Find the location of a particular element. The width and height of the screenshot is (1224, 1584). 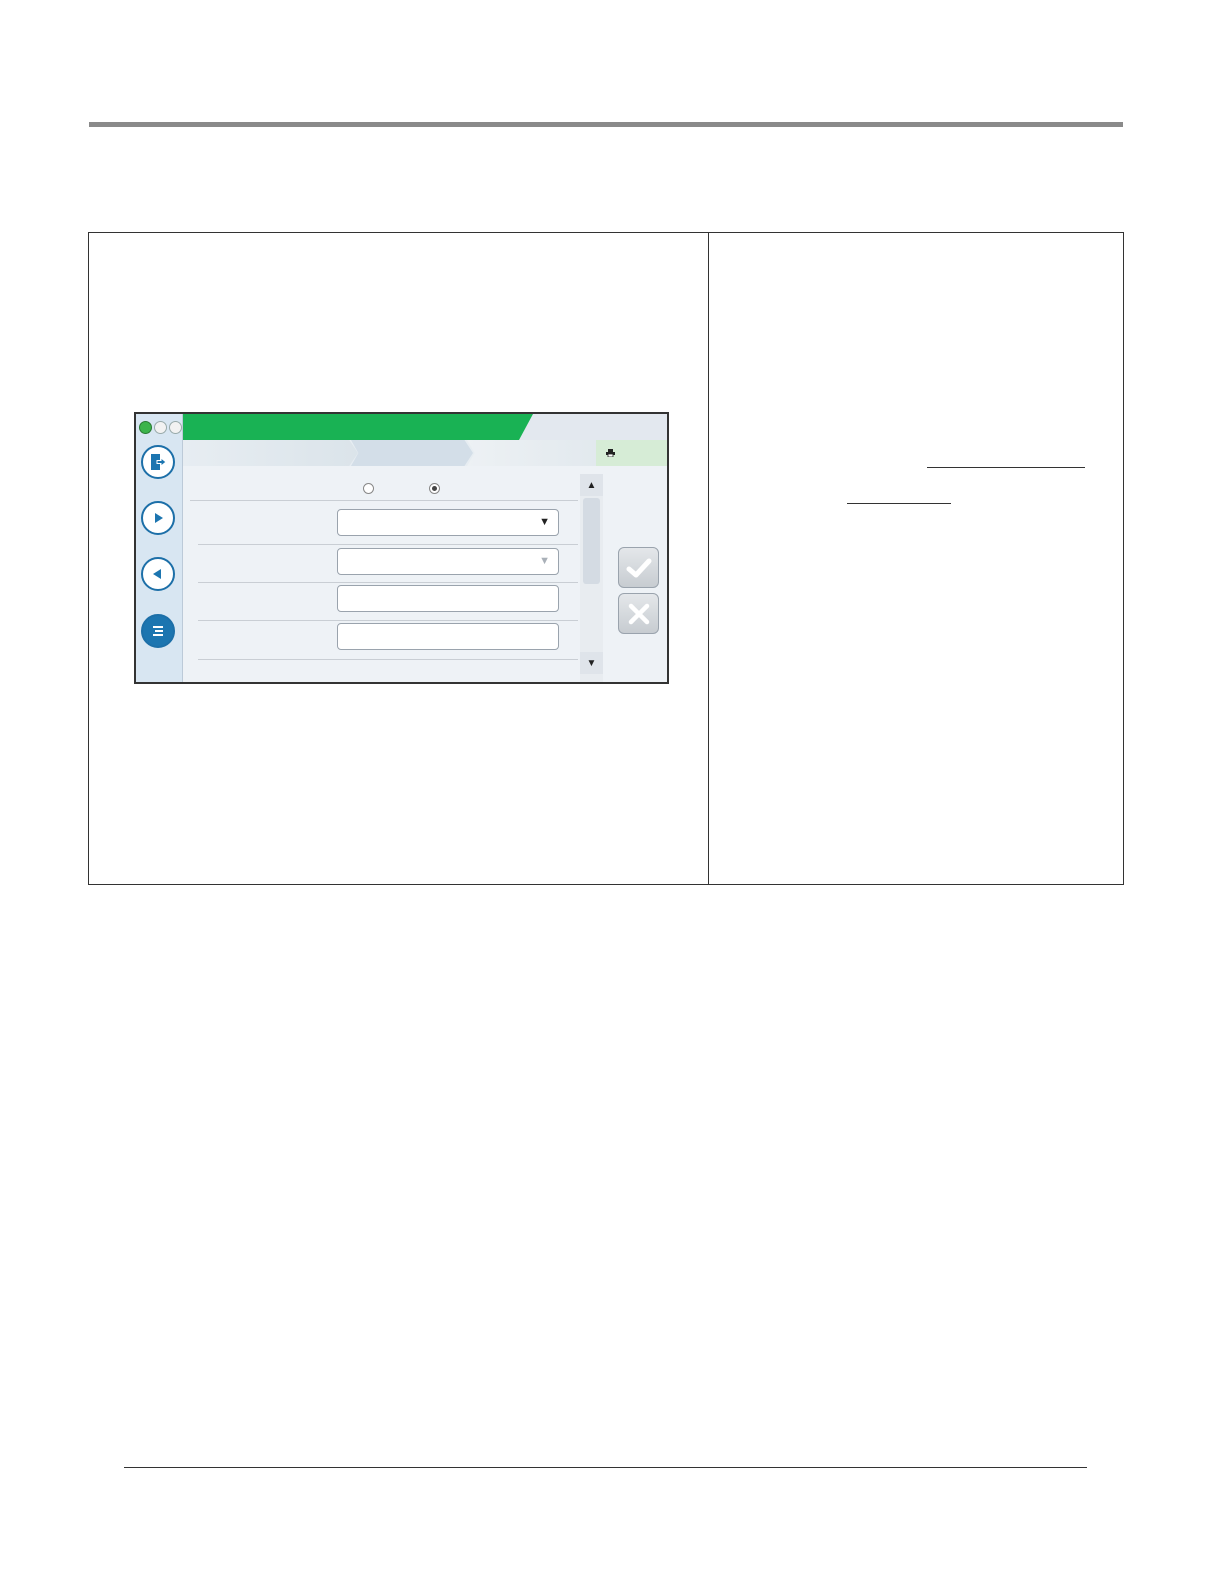

device-sidebar is located at coordinates (159, 548).